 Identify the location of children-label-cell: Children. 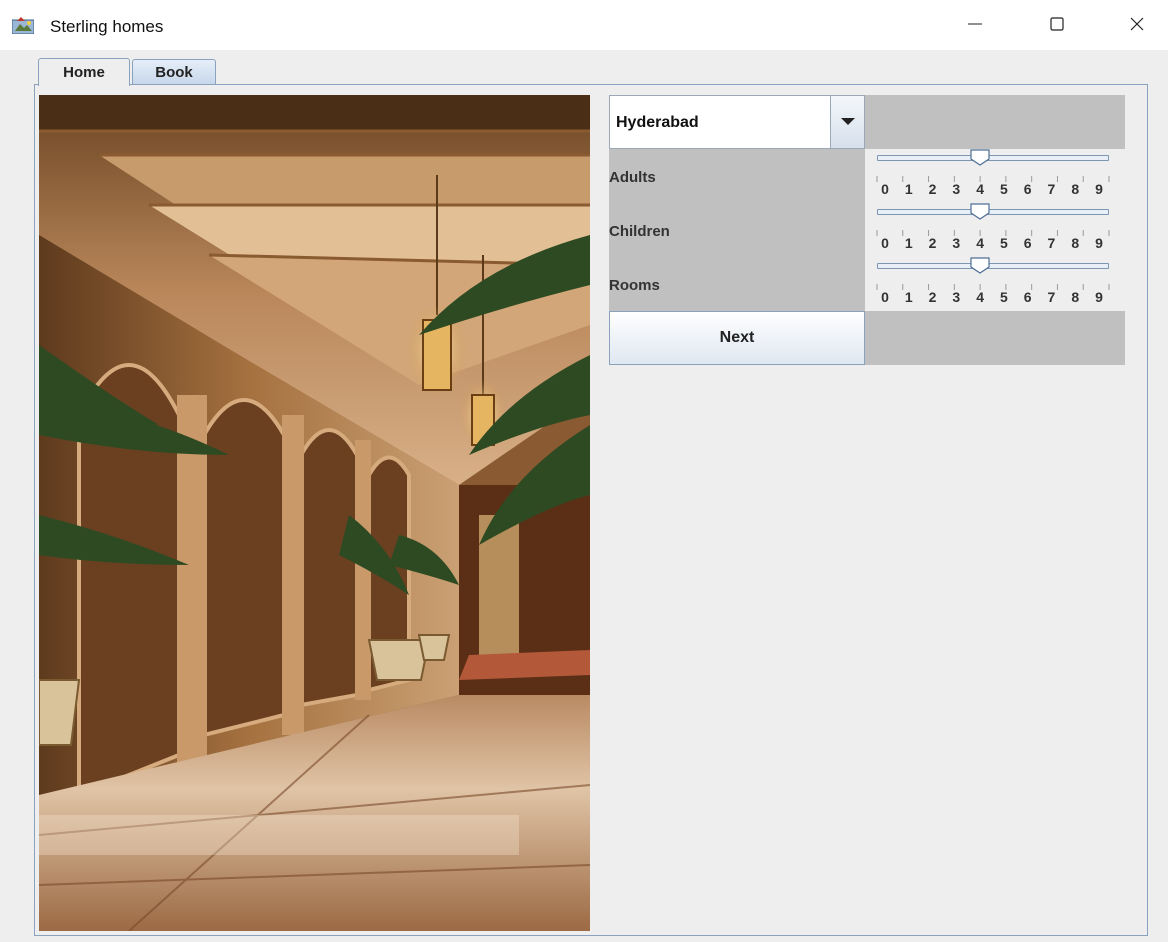
(737, 230).